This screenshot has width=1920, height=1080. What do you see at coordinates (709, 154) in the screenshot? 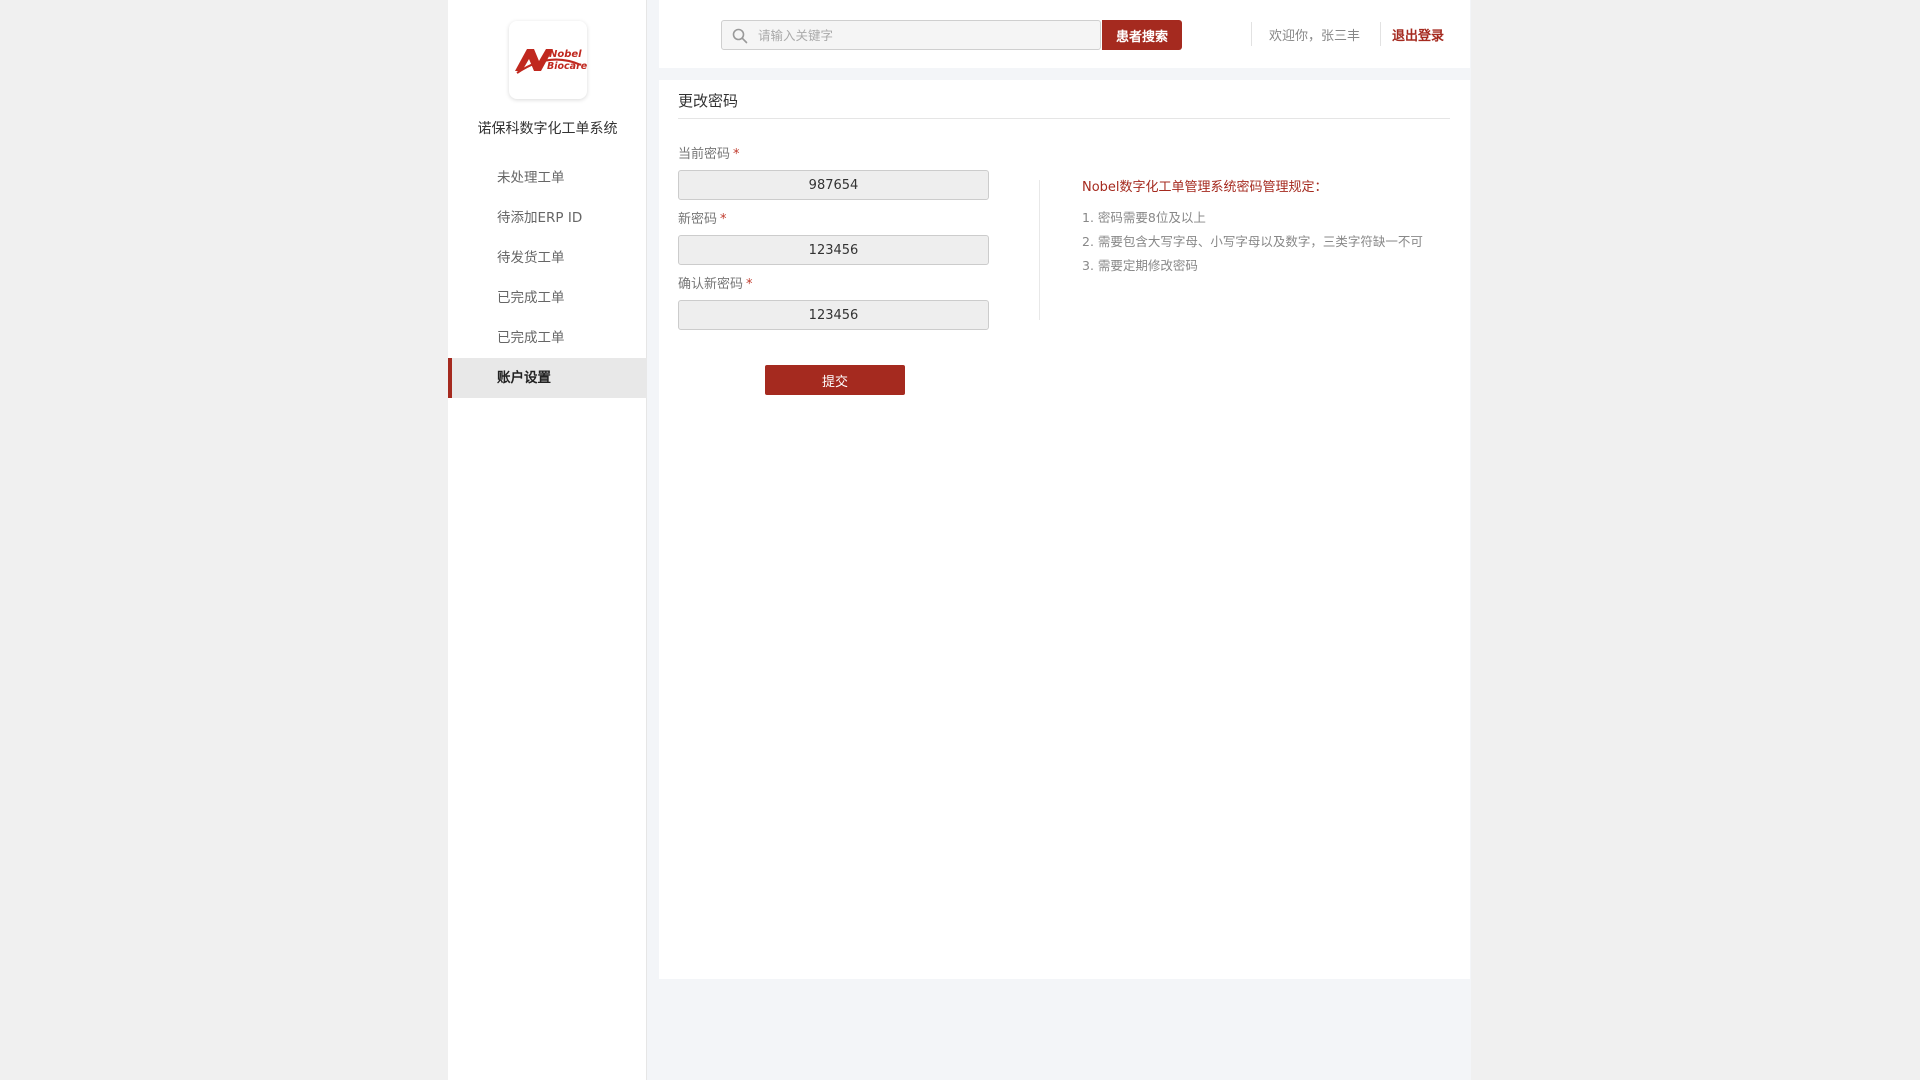
I see `current-password-label: 当前密码 *` at bounding box center [709, 154].